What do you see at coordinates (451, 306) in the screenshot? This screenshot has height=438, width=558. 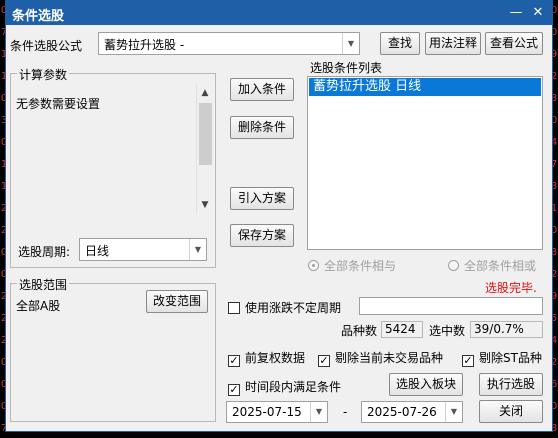 I see `uncertain-period-input` at bounding box center [451, 306].